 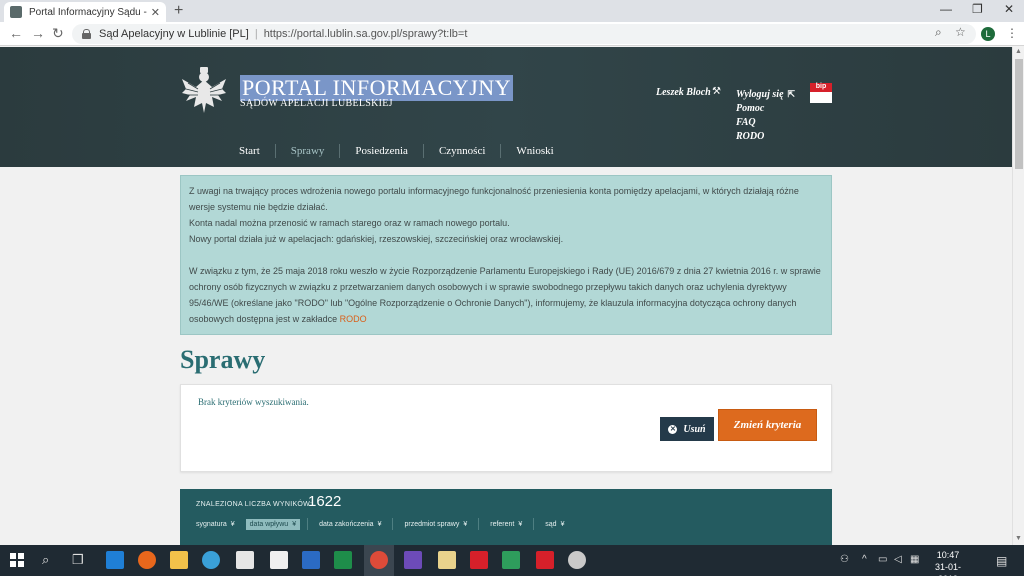 I want to click on edge-icon, so click(x=115, y=560).